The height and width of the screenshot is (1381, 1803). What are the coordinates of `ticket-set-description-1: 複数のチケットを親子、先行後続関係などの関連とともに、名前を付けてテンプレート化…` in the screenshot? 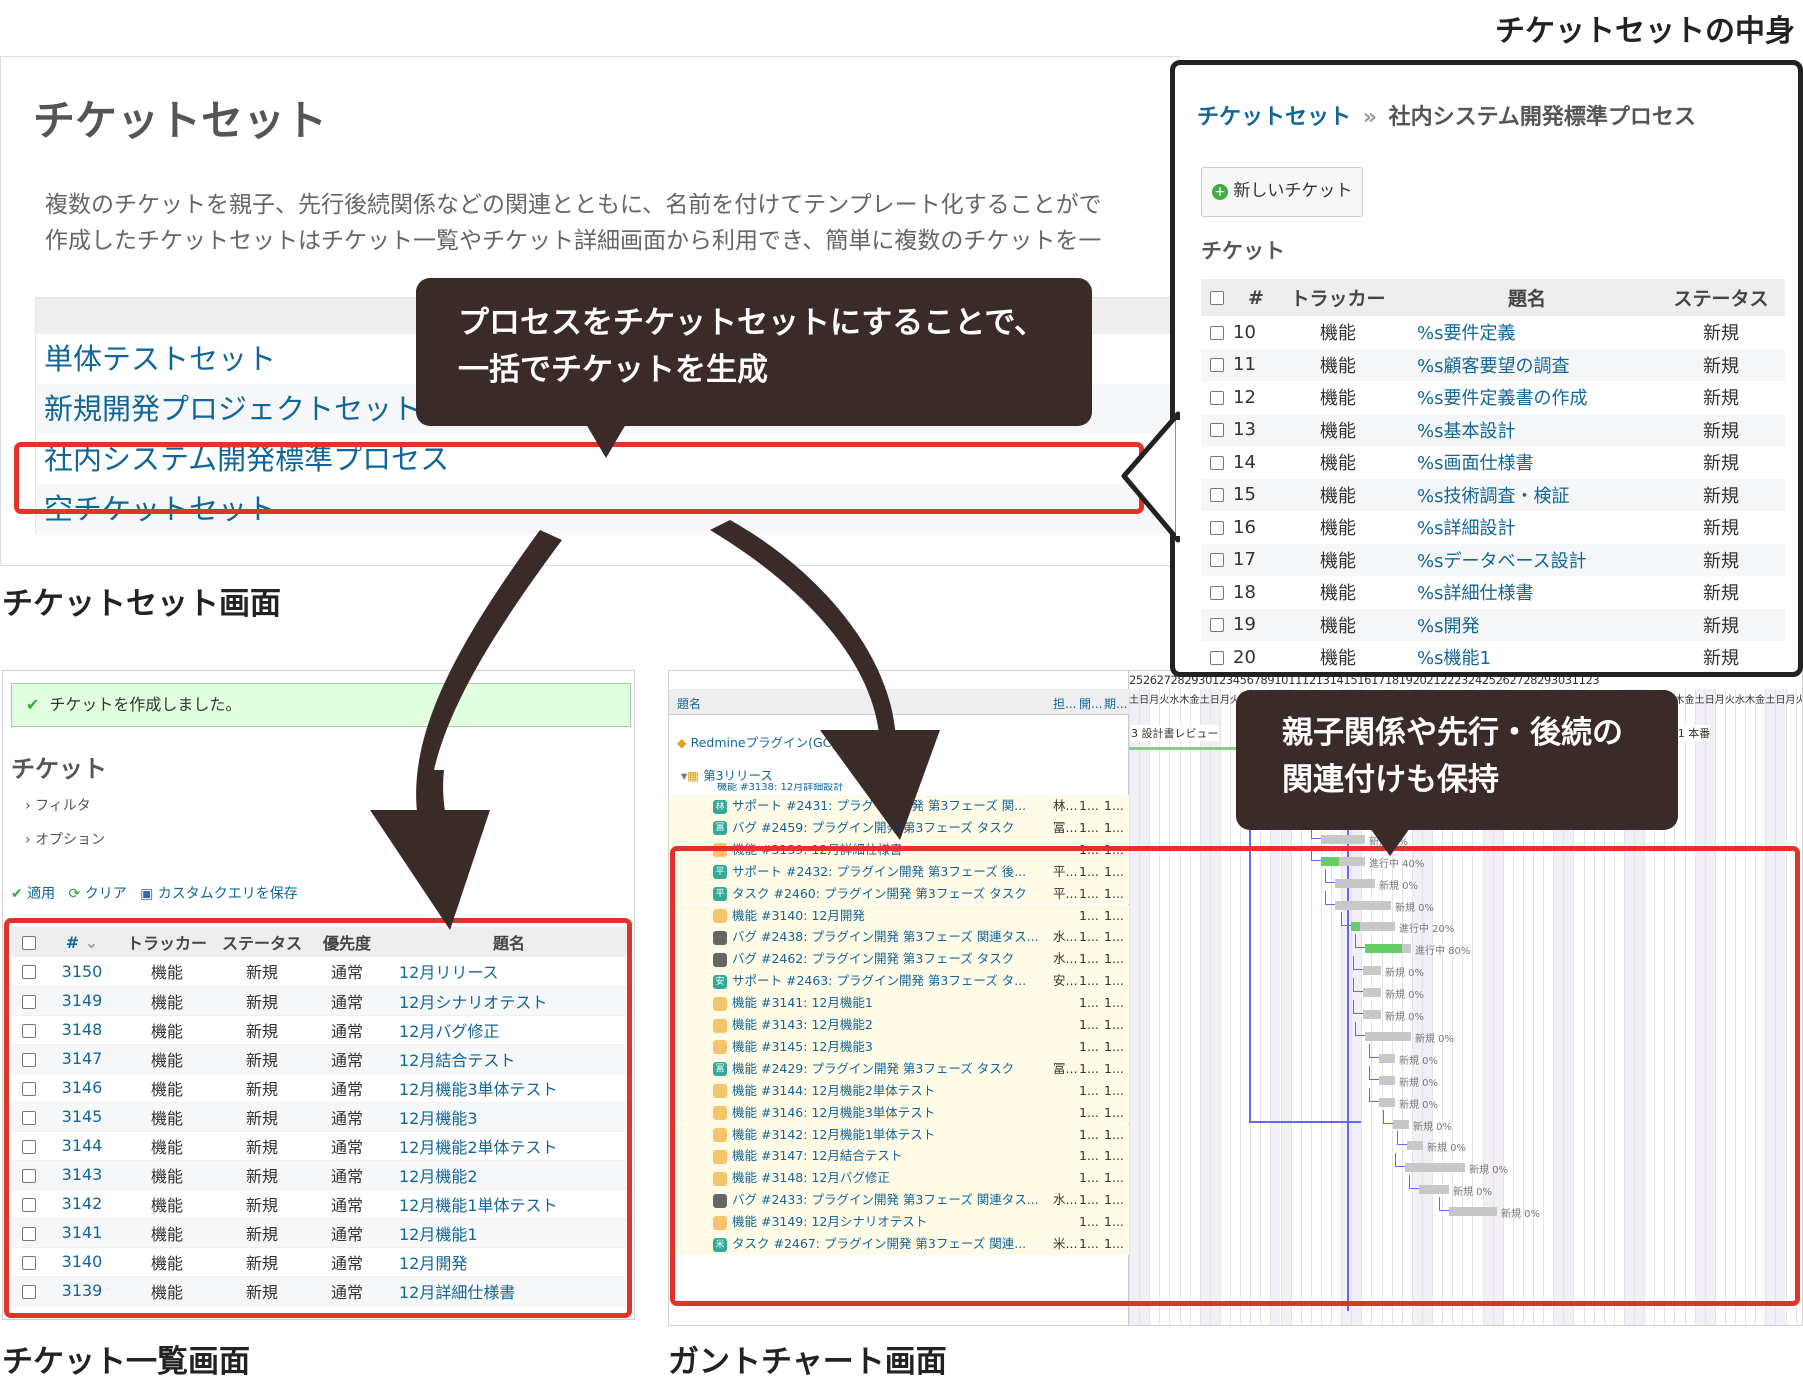 It's located at (573, 205).